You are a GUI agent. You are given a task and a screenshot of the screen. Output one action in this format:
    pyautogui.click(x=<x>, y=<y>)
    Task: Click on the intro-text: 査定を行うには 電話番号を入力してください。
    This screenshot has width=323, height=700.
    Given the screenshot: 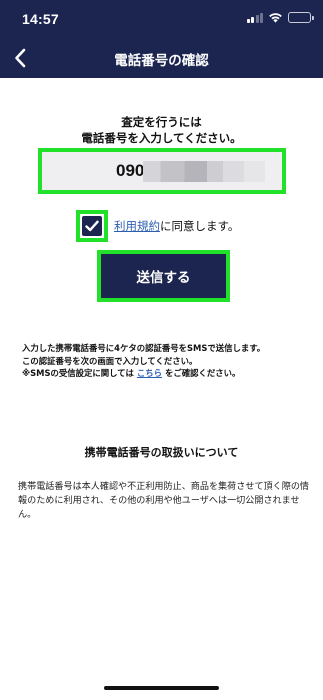 What is the action you would take?
    pyautogui.click(x=161, y=130)
    